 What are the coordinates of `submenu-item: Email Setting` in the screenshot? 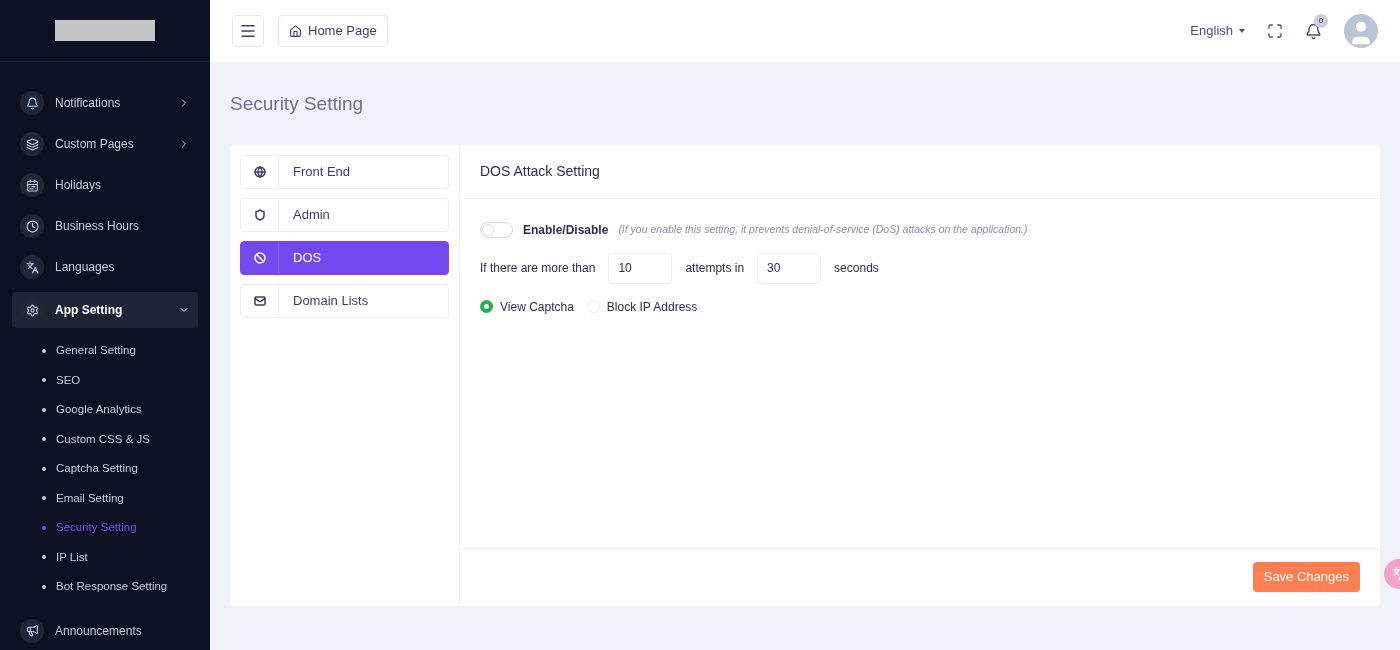 It's located at (120, 498).